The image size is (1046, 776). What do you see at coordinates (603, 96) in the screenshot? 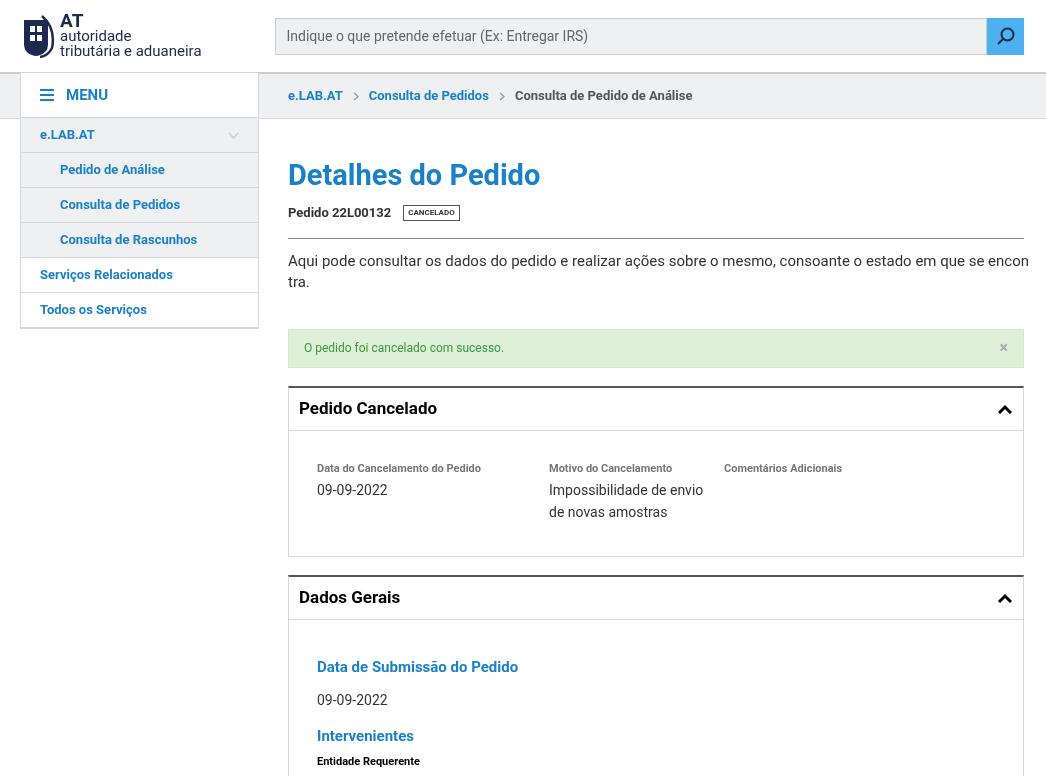
I see `breadcrumb-current: Consulta de Pedido de Análise` at bounding box center [603, 96].